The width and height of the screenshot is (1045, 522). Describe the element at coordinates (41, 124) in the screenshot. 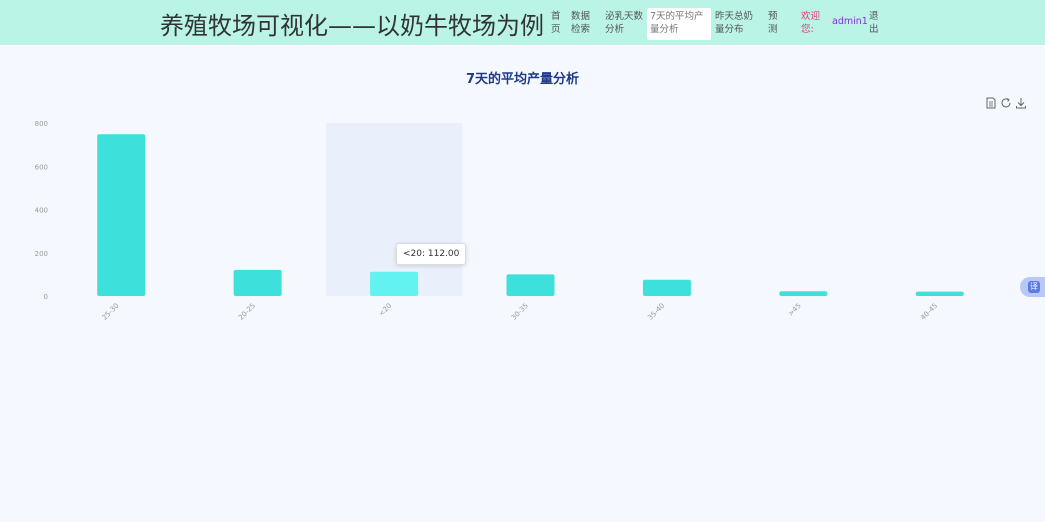

I see `y-tick-label: 800` at that location.